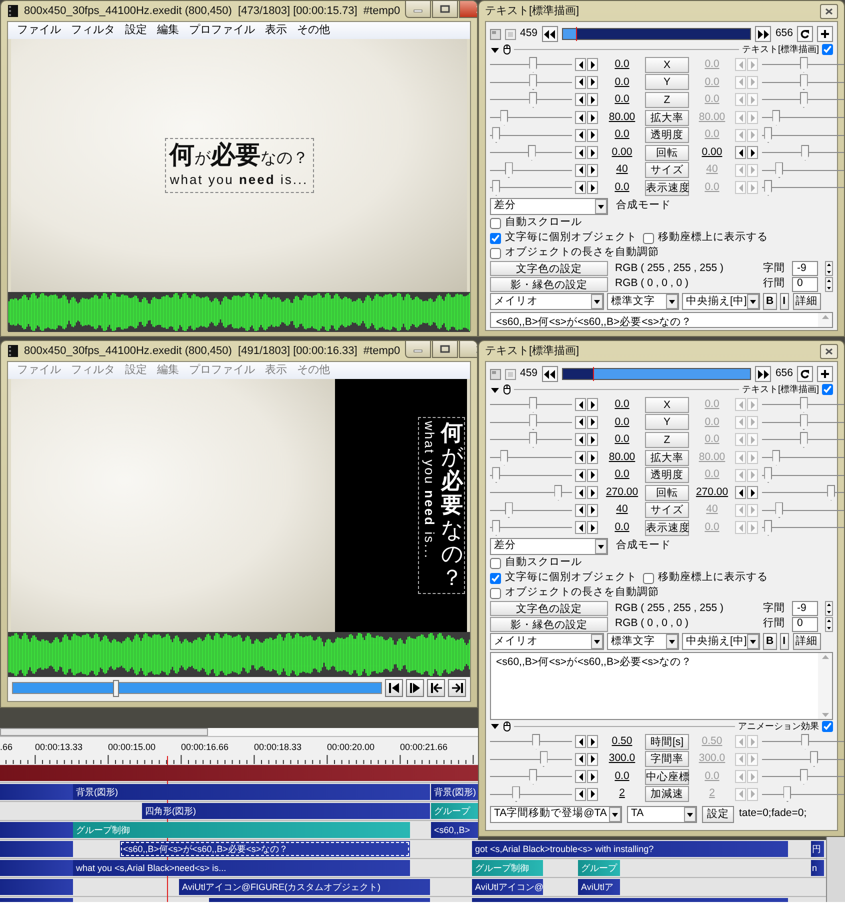 The width and height of the screenshot is (845, 917). What do you see at coordinates (622, 759) in the screenshot?
I see `parameter-value: 300.0` at bounding box center [622, 759].